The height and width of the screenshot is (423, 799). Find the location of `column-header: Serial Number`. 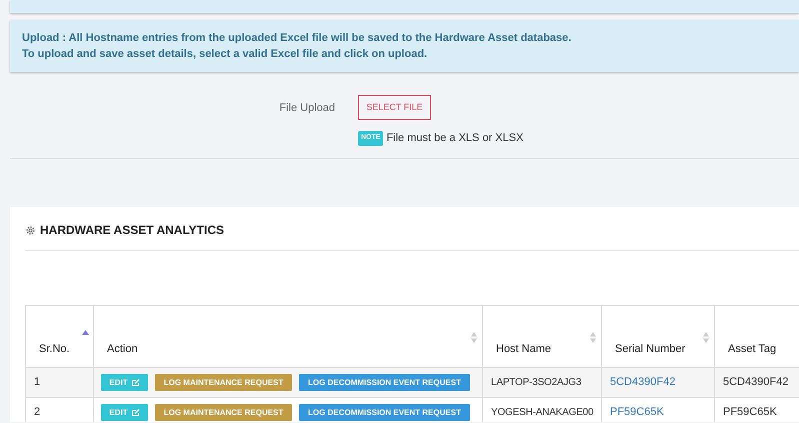

column-header: Serial Number is located at coordinates (650, 348).